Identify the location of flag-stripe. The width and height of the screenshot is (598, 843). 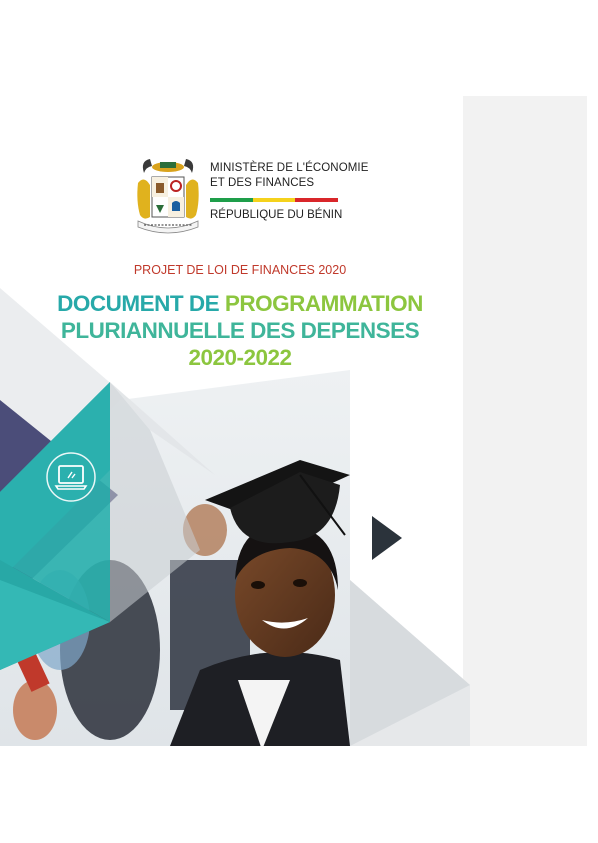
(274, 200).